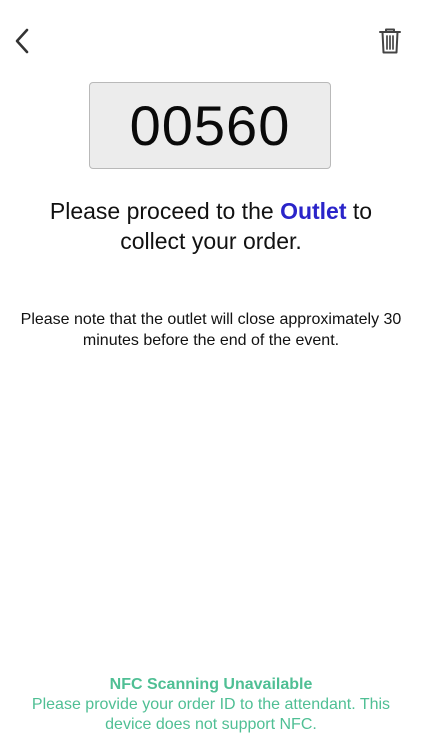 The height and width of the screenshot is (750, 422). I want to click on chevron-left-icon, so click(22, 43).